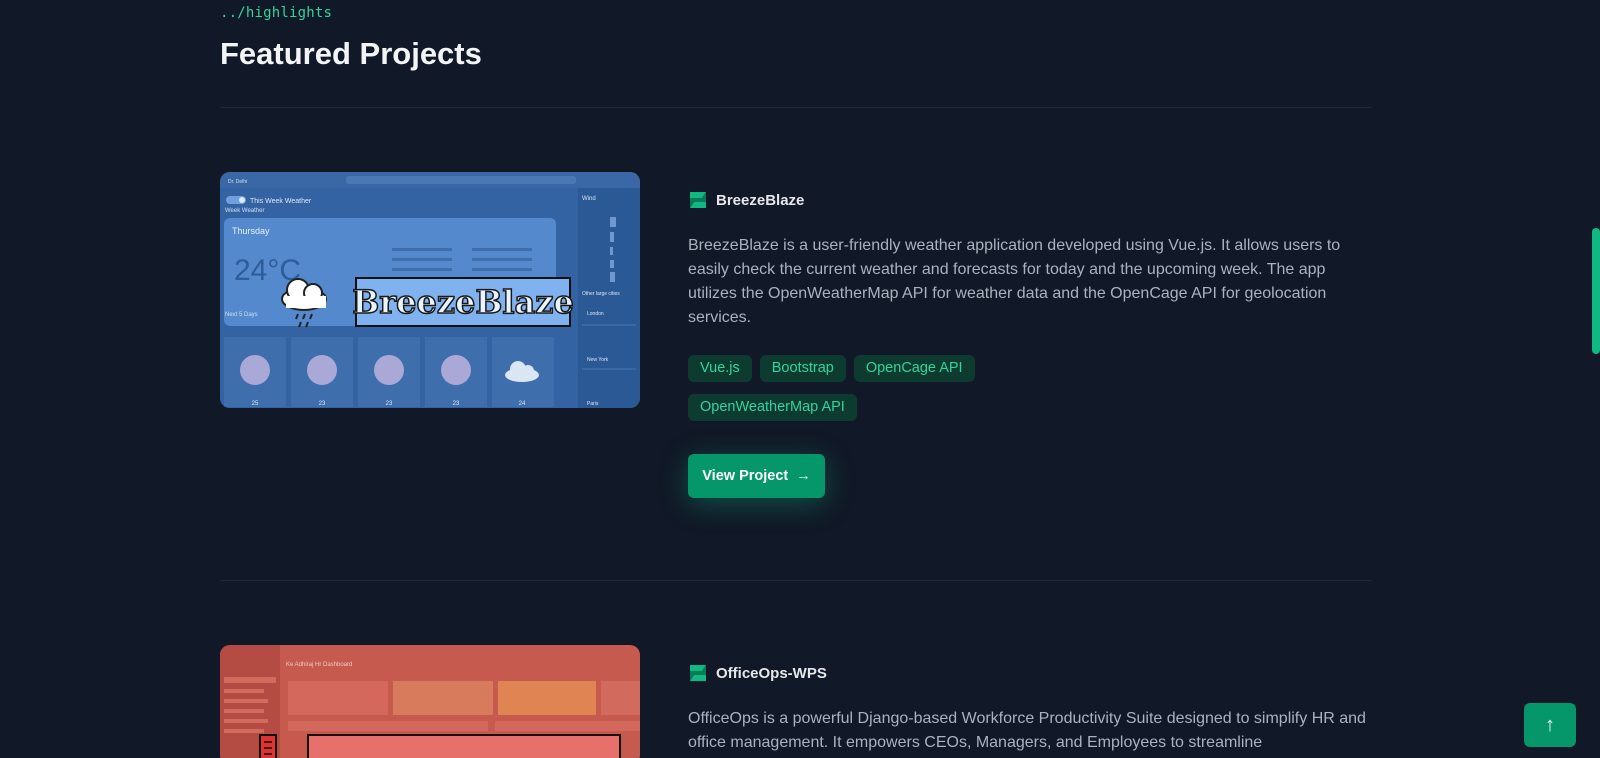  What do you see at coordinates (522, 404) in the screenshot?
I see `thumb-forecast-temp: 24` at bounding box center [522, 404].